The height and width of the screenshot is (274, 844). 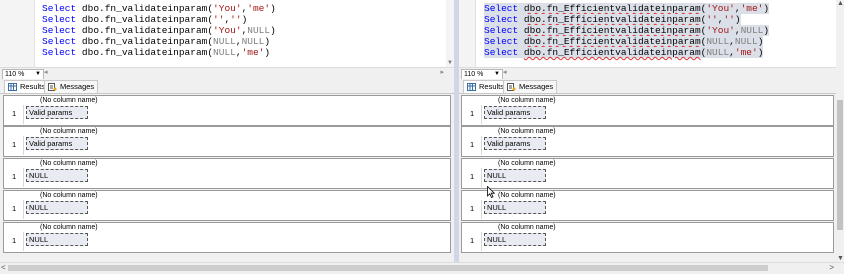 I want to click on editor-vertical-scrollbar: ▼, so click(x=450, y=33).